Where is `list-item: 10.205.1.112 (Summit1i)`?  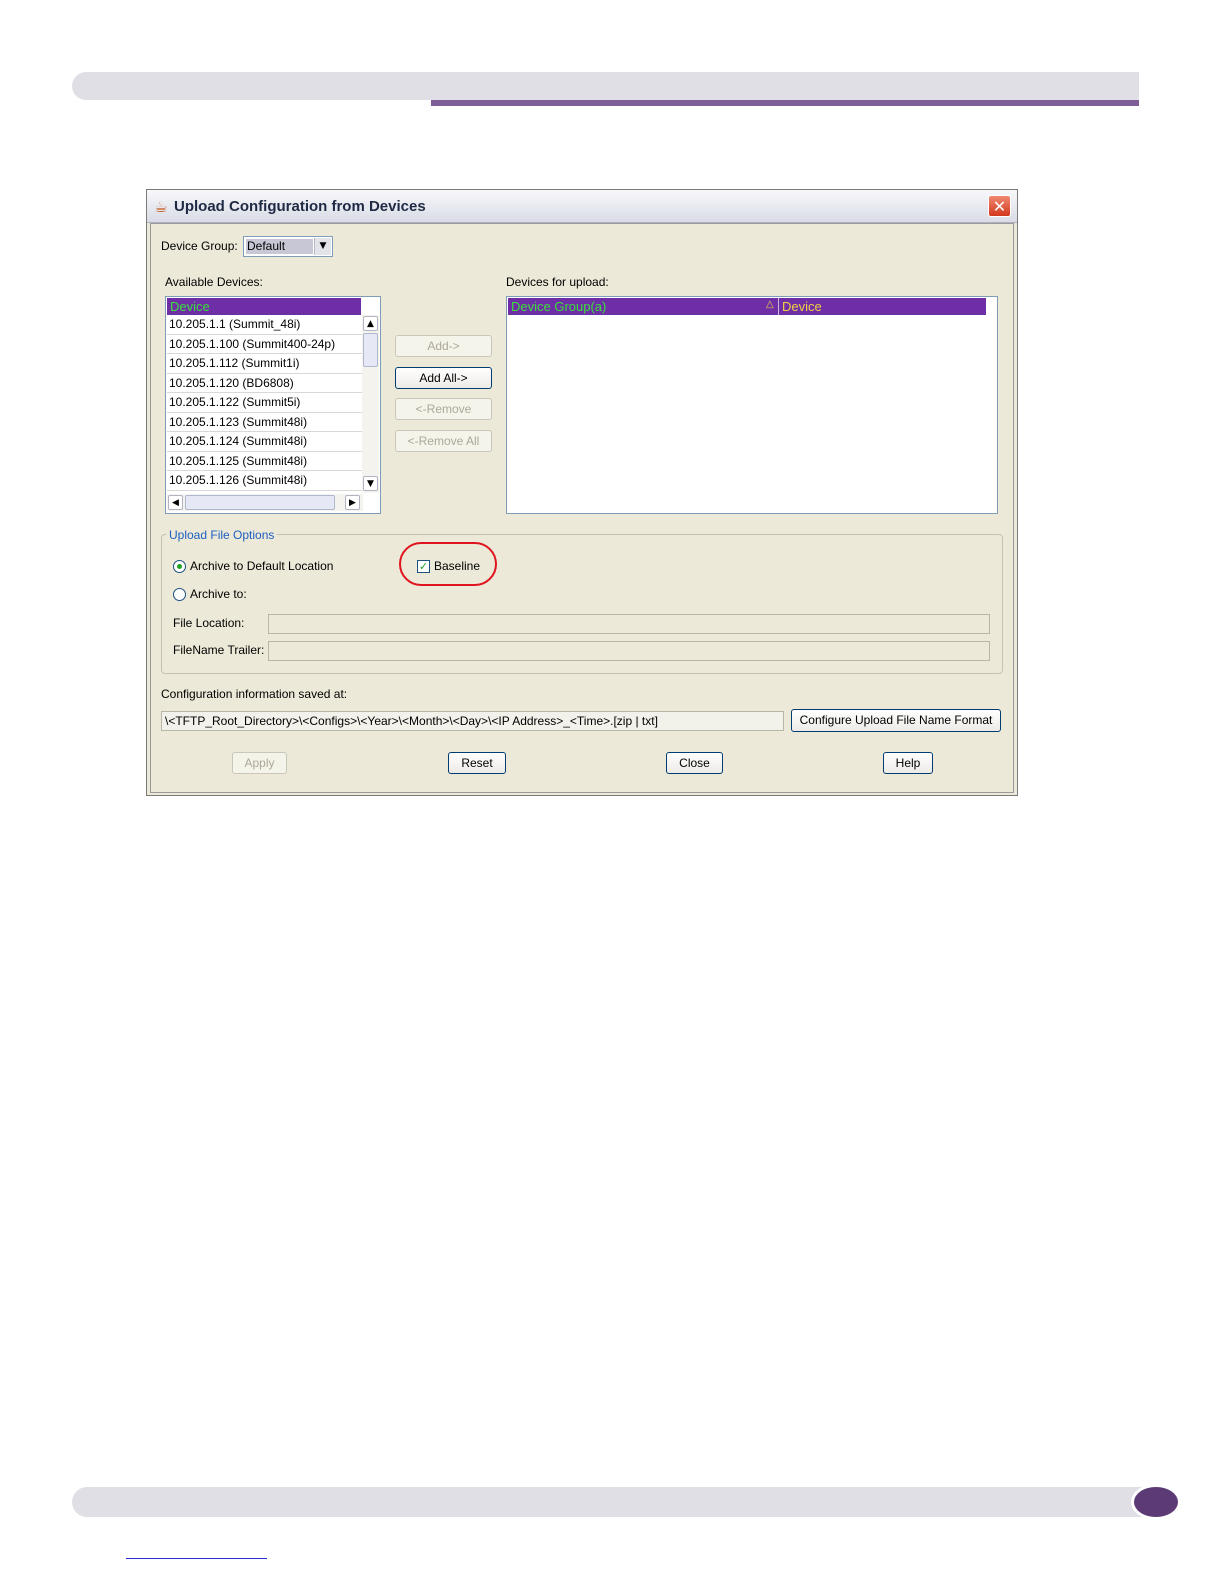 list-item: 10.205.1.112 (Summit1i) is located at coordinates (264, 364).